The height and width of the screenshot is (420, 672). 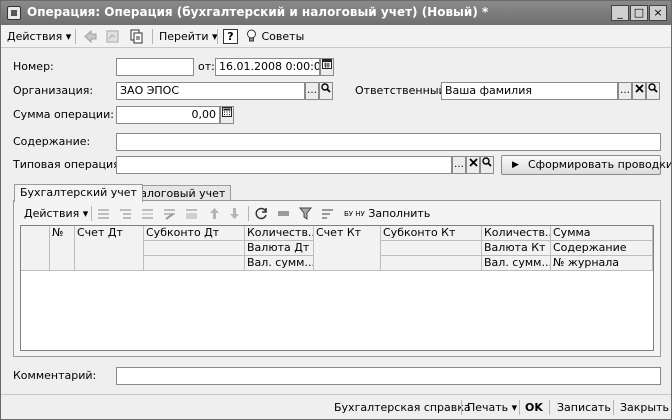 I want to click on content-field, so click(x=388, y=142).